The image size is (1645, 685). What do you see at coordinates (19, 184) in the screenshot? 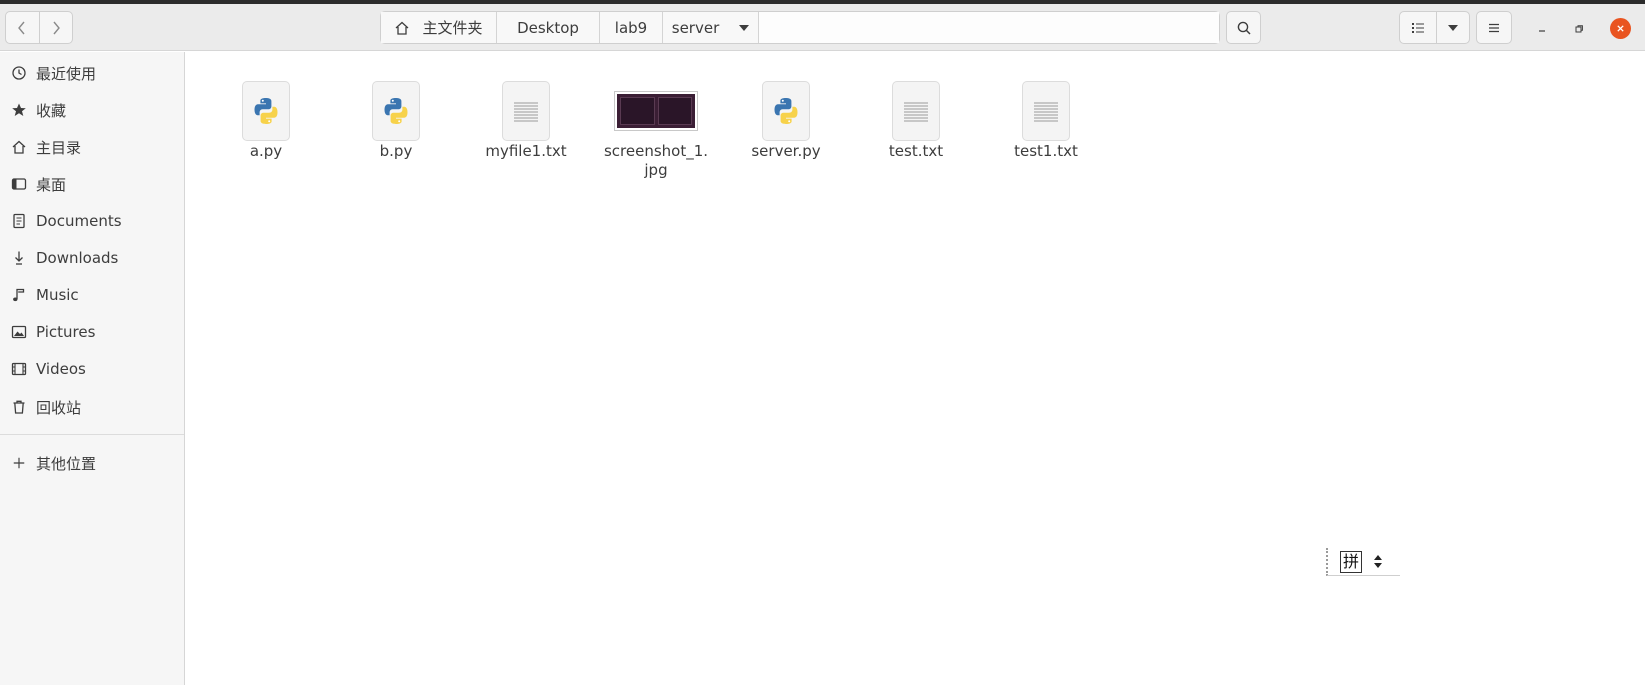
I see `desktop-icon` at bounding box center [19, 184].